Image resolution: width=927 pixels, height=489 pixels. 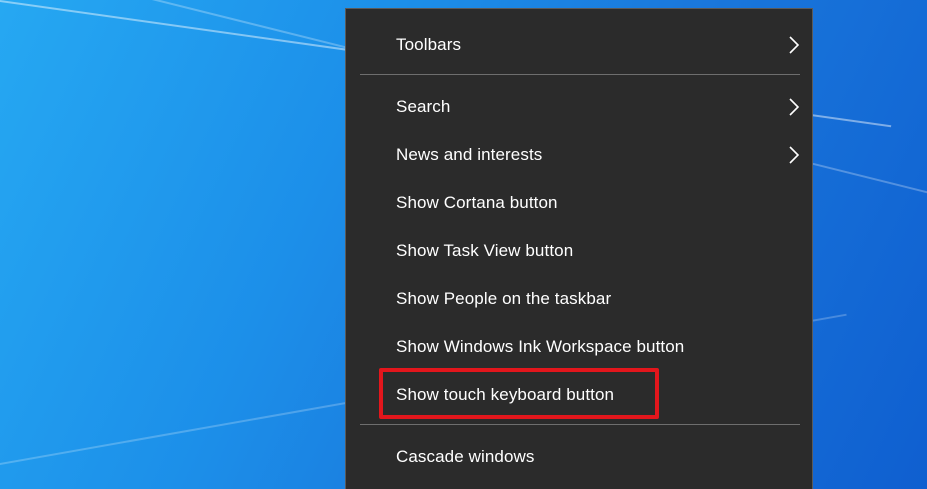 I want to click on menu-item-show-windows-ink-workspace-button: Show Windows Ink Workspace button, so click(x=579, y=347).